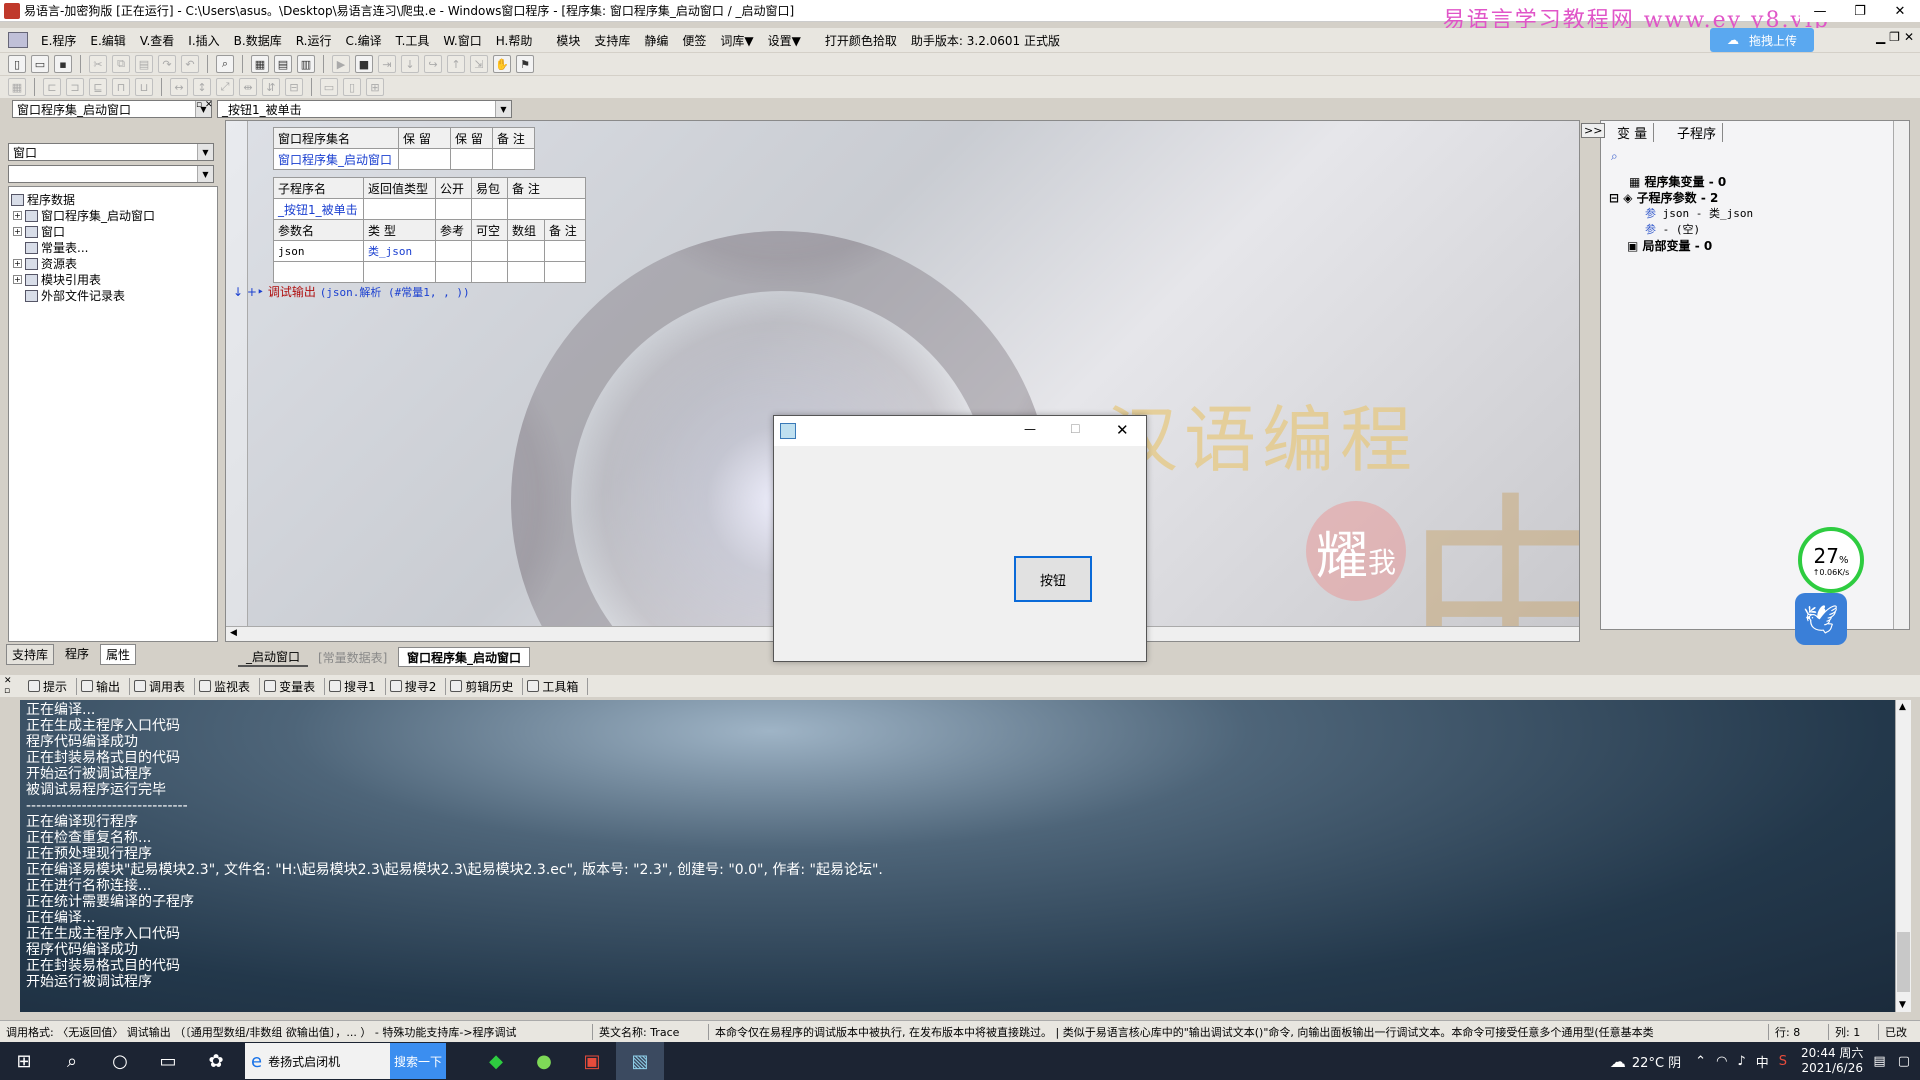 The width and height of the screenshot is (1920, 1080). Describe the element at coordinates (43, 199) in the screenshot. I see `tree-item-program-data: 程序数据` at that location.